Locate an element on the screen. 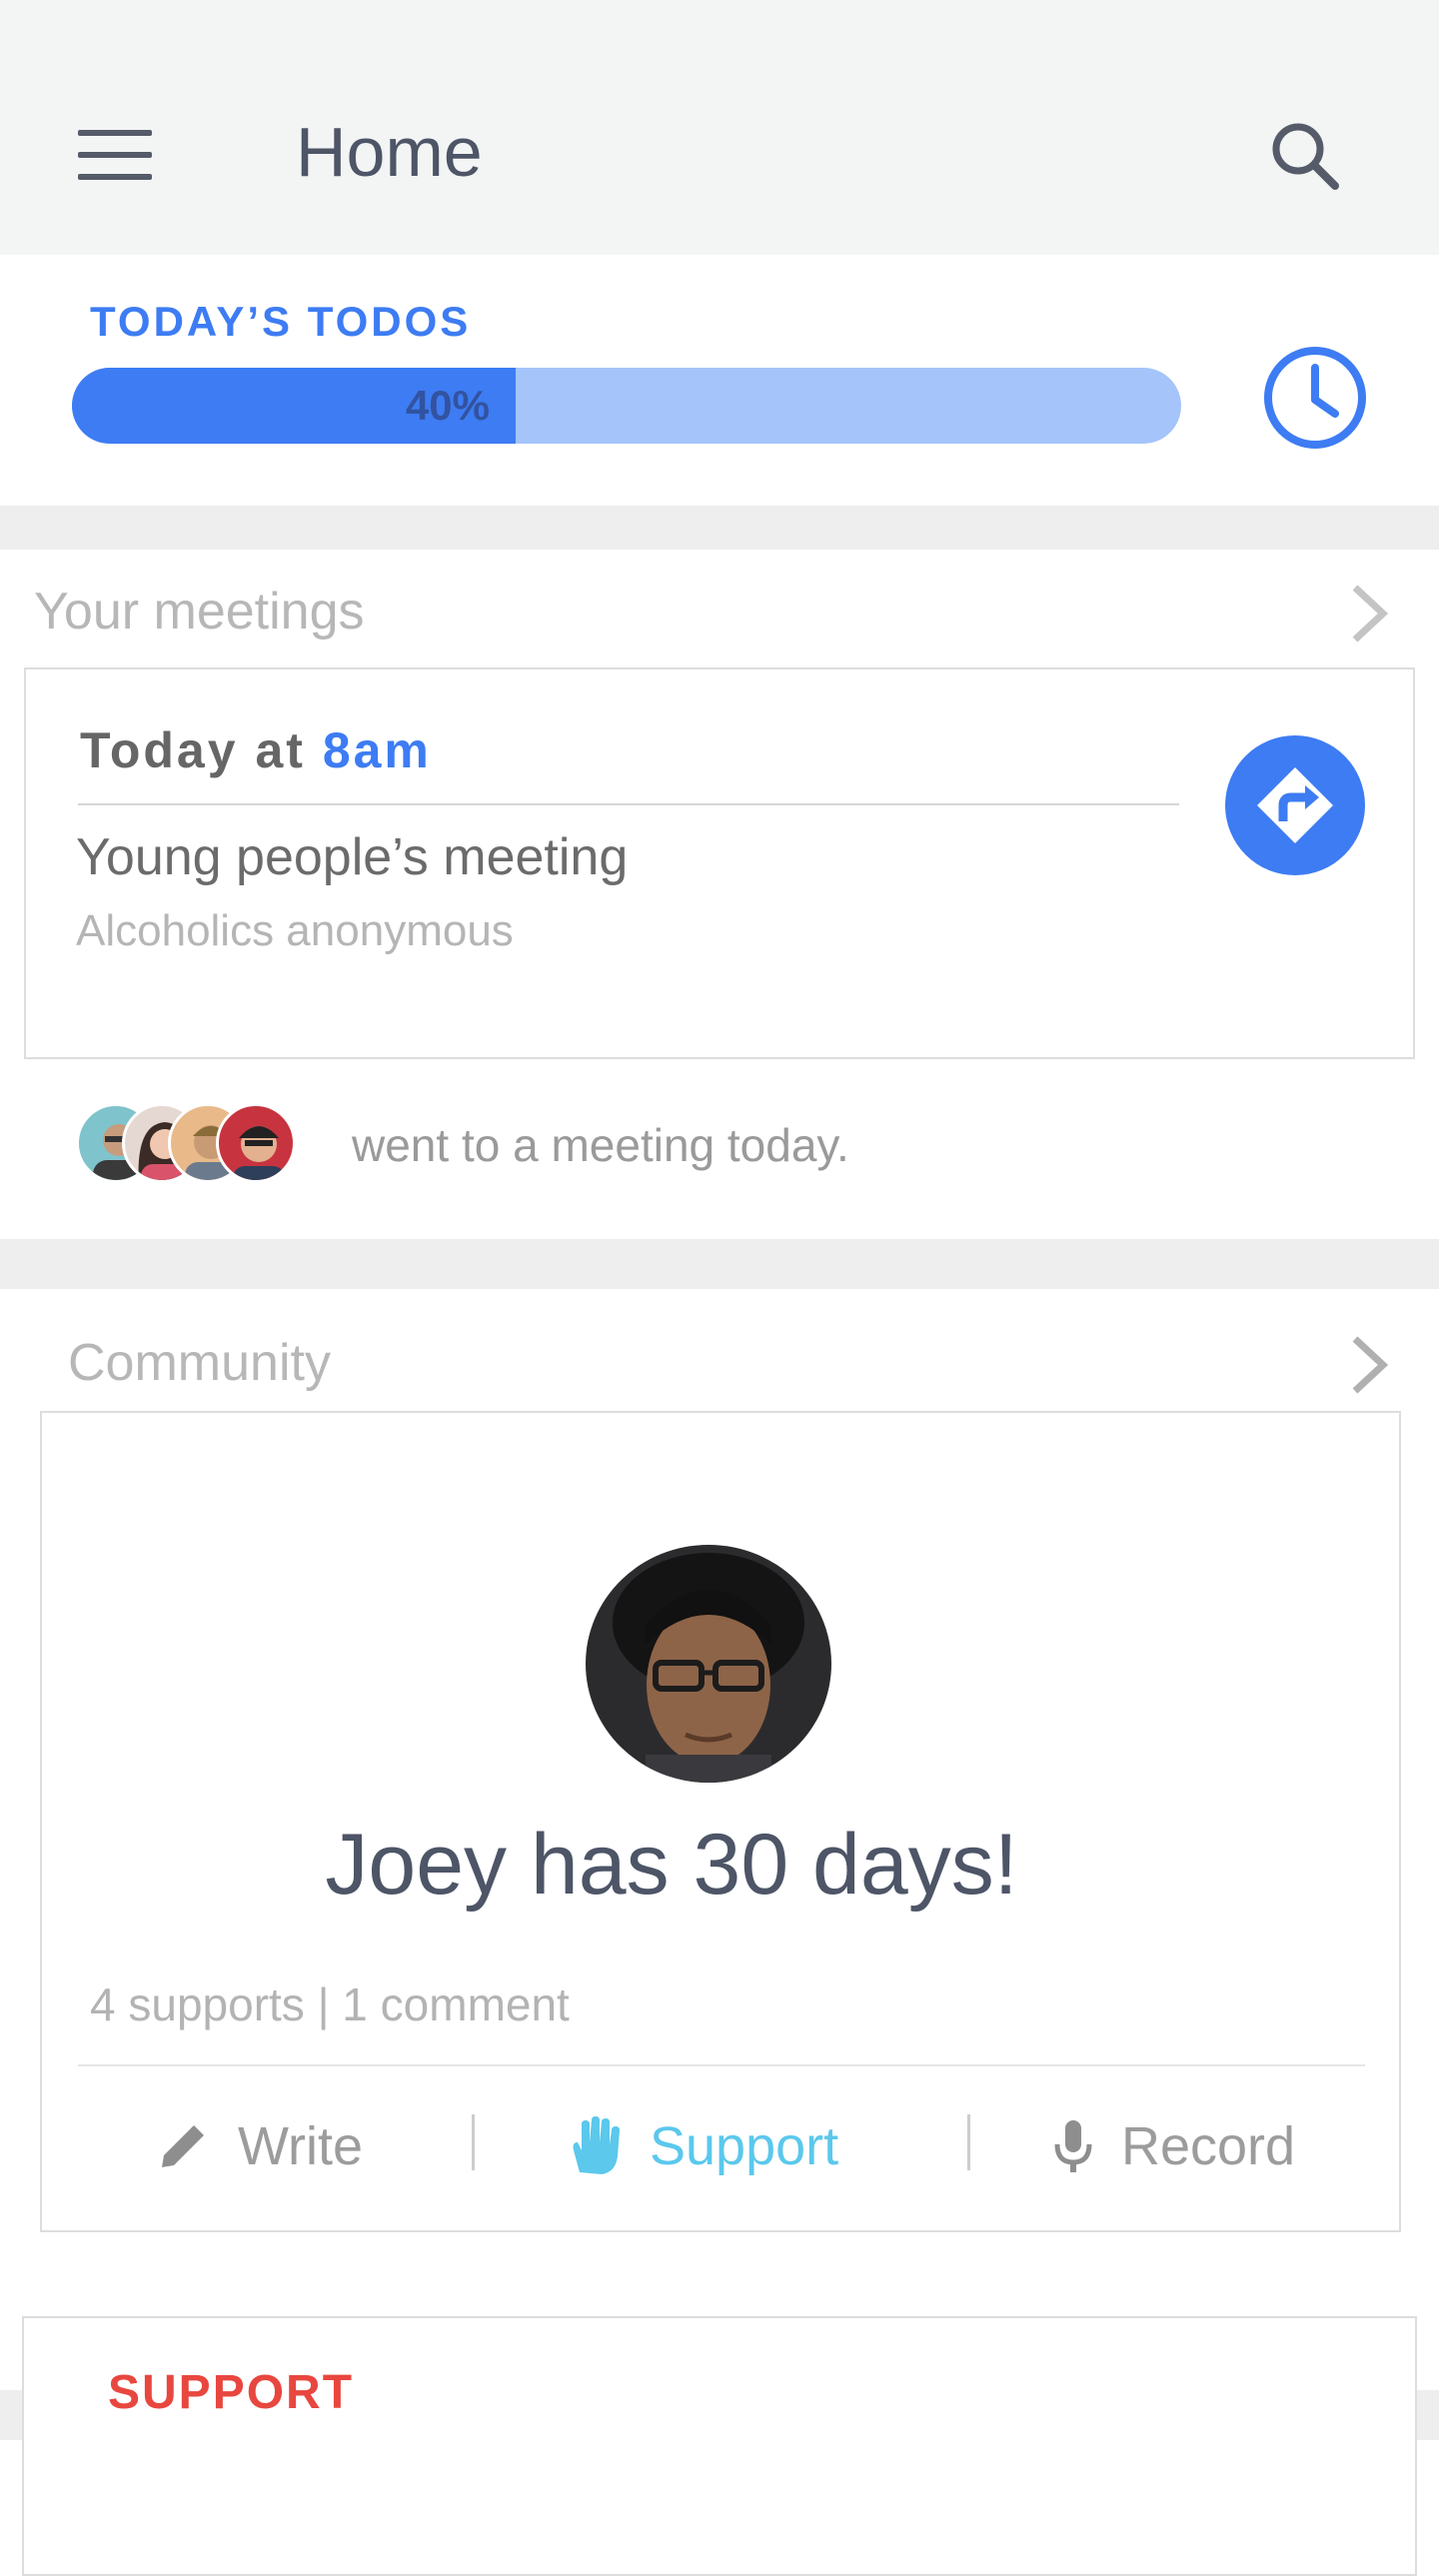 This screenshot has width=1439, height=2576. community-chevron-right-icon is located at coordinates (1369, 1365).